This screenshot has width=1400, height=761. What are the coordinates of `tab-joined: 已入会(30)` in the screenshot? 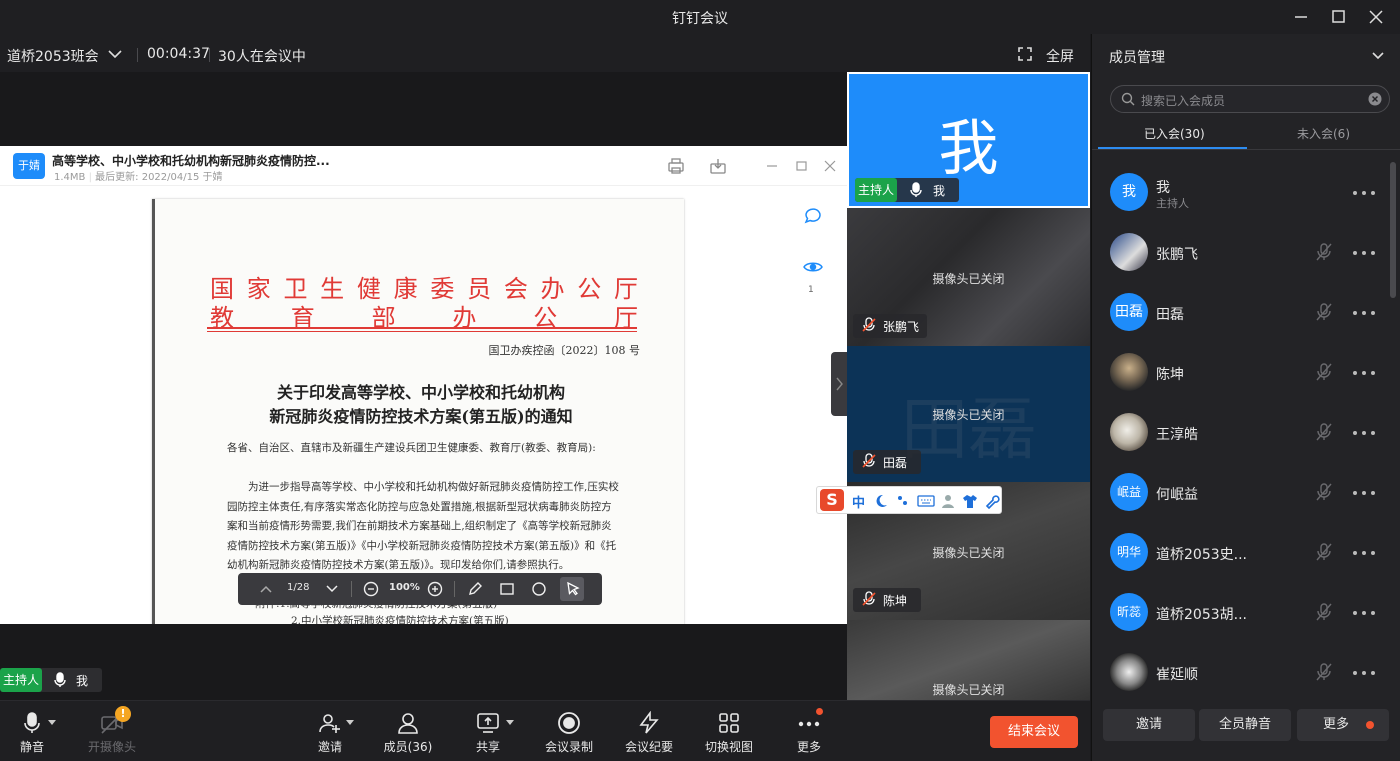 It's located at (1174, 133).